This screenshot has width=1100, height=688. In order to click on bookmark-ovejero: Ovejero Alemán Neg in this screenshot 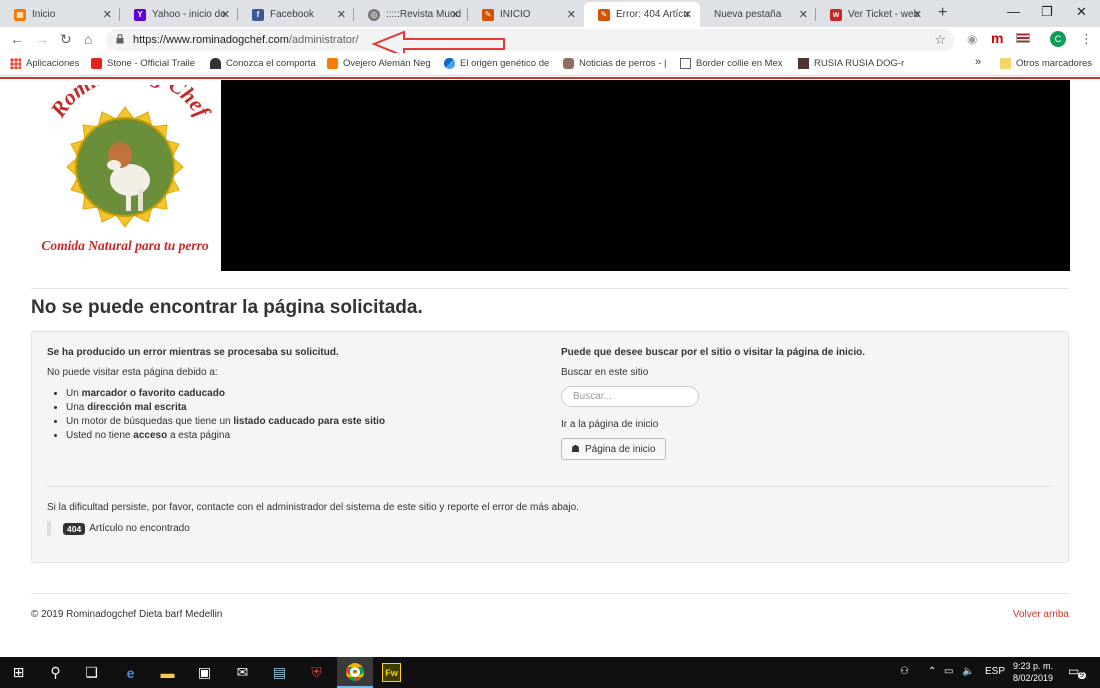, I will do `click(380, 63)`.